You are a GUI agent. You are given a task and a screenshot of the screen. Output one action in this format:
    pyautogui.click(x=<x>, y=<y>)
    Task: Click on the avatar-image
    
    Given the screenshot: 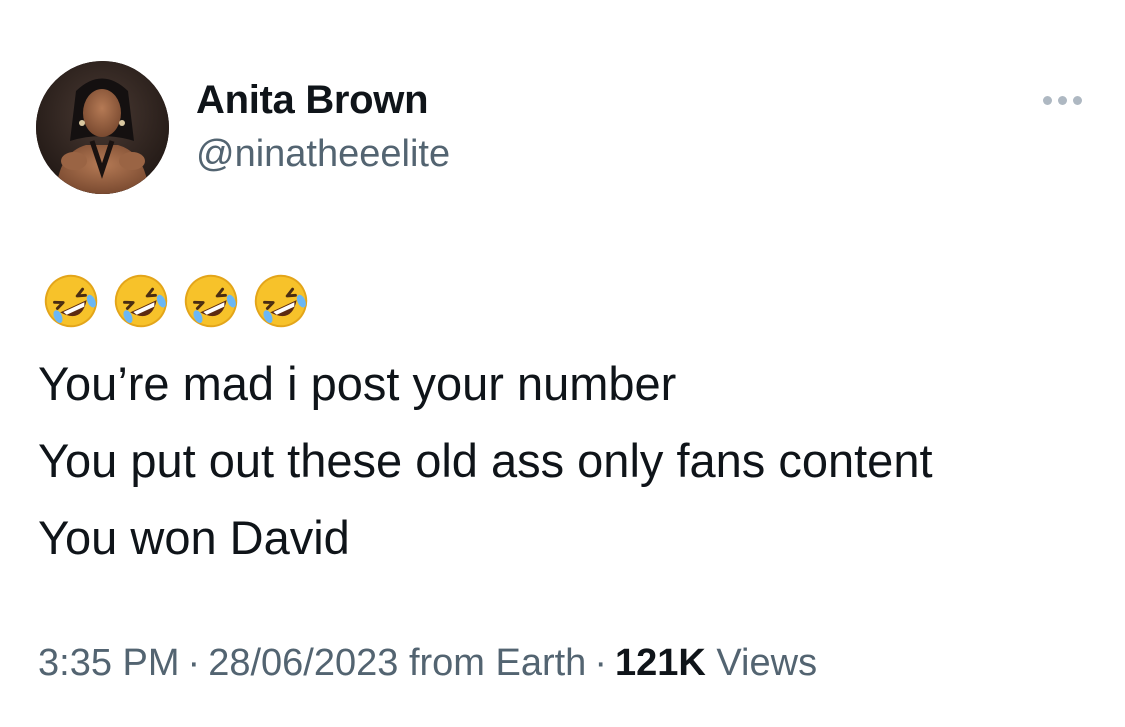 What is the action you would take?
    pyautogui.click(x=102, y=127)
    